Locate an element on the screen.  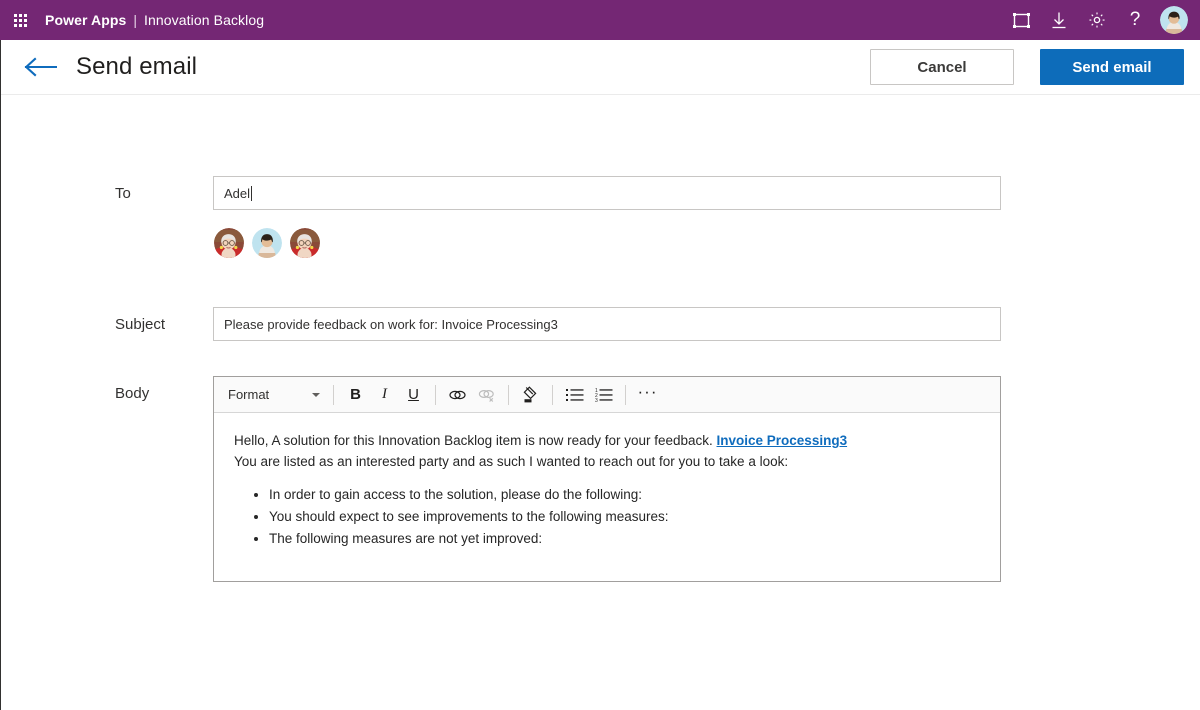
avatar is located at coordinates (1174, 20).